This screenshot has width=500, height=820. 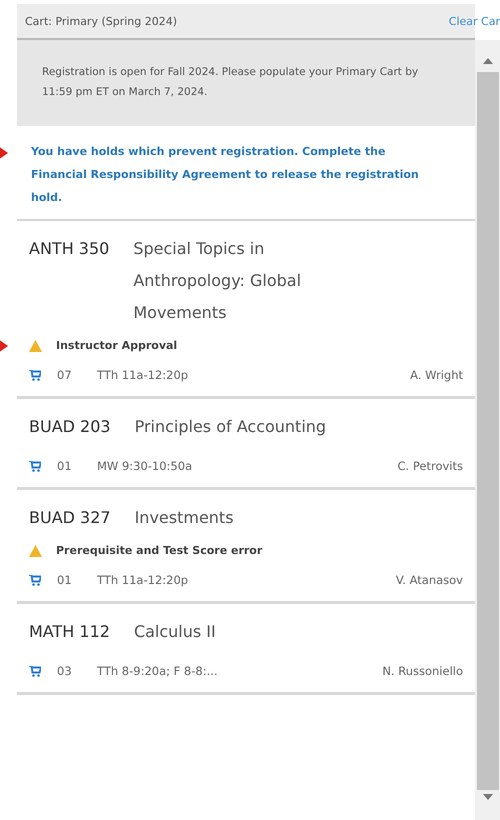 I want to click on scrollbar, so click(x=487, y=430).